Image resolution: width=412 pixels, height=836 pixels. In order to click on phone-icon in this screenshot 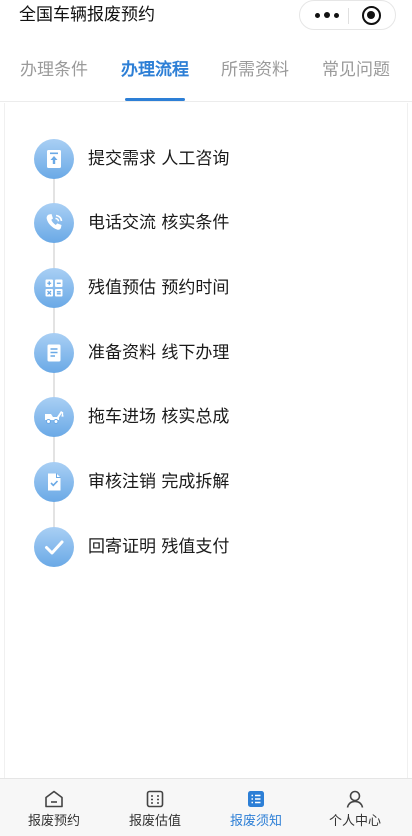, I will do `click(54, 223)`.